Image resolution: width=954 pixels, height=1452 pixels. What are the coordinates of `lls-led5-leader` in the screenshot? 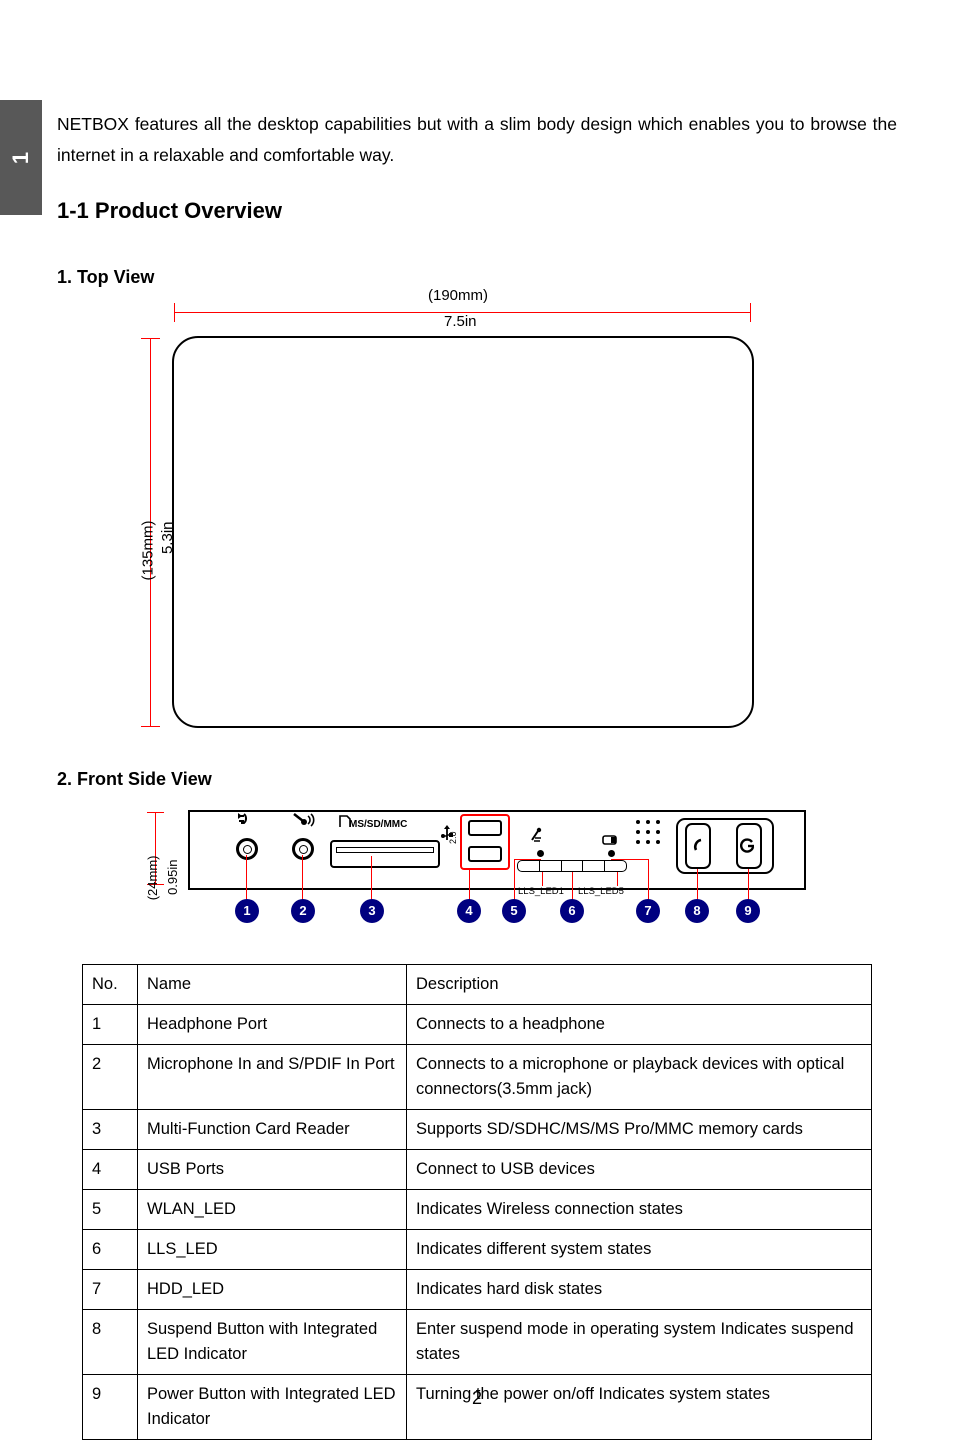 It's located at (617, 879).